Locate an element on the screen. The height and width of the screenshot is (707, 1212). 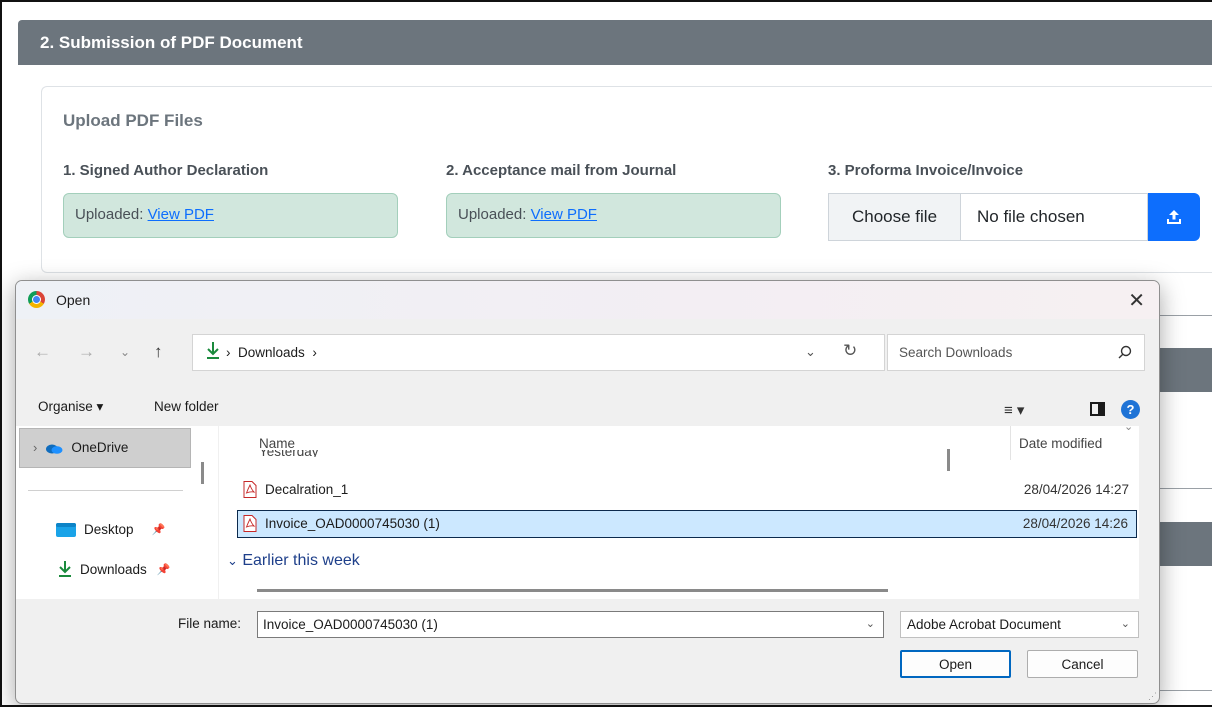
file-type-value: Adobe Acrobat Document is located at coordinates (984, 624).